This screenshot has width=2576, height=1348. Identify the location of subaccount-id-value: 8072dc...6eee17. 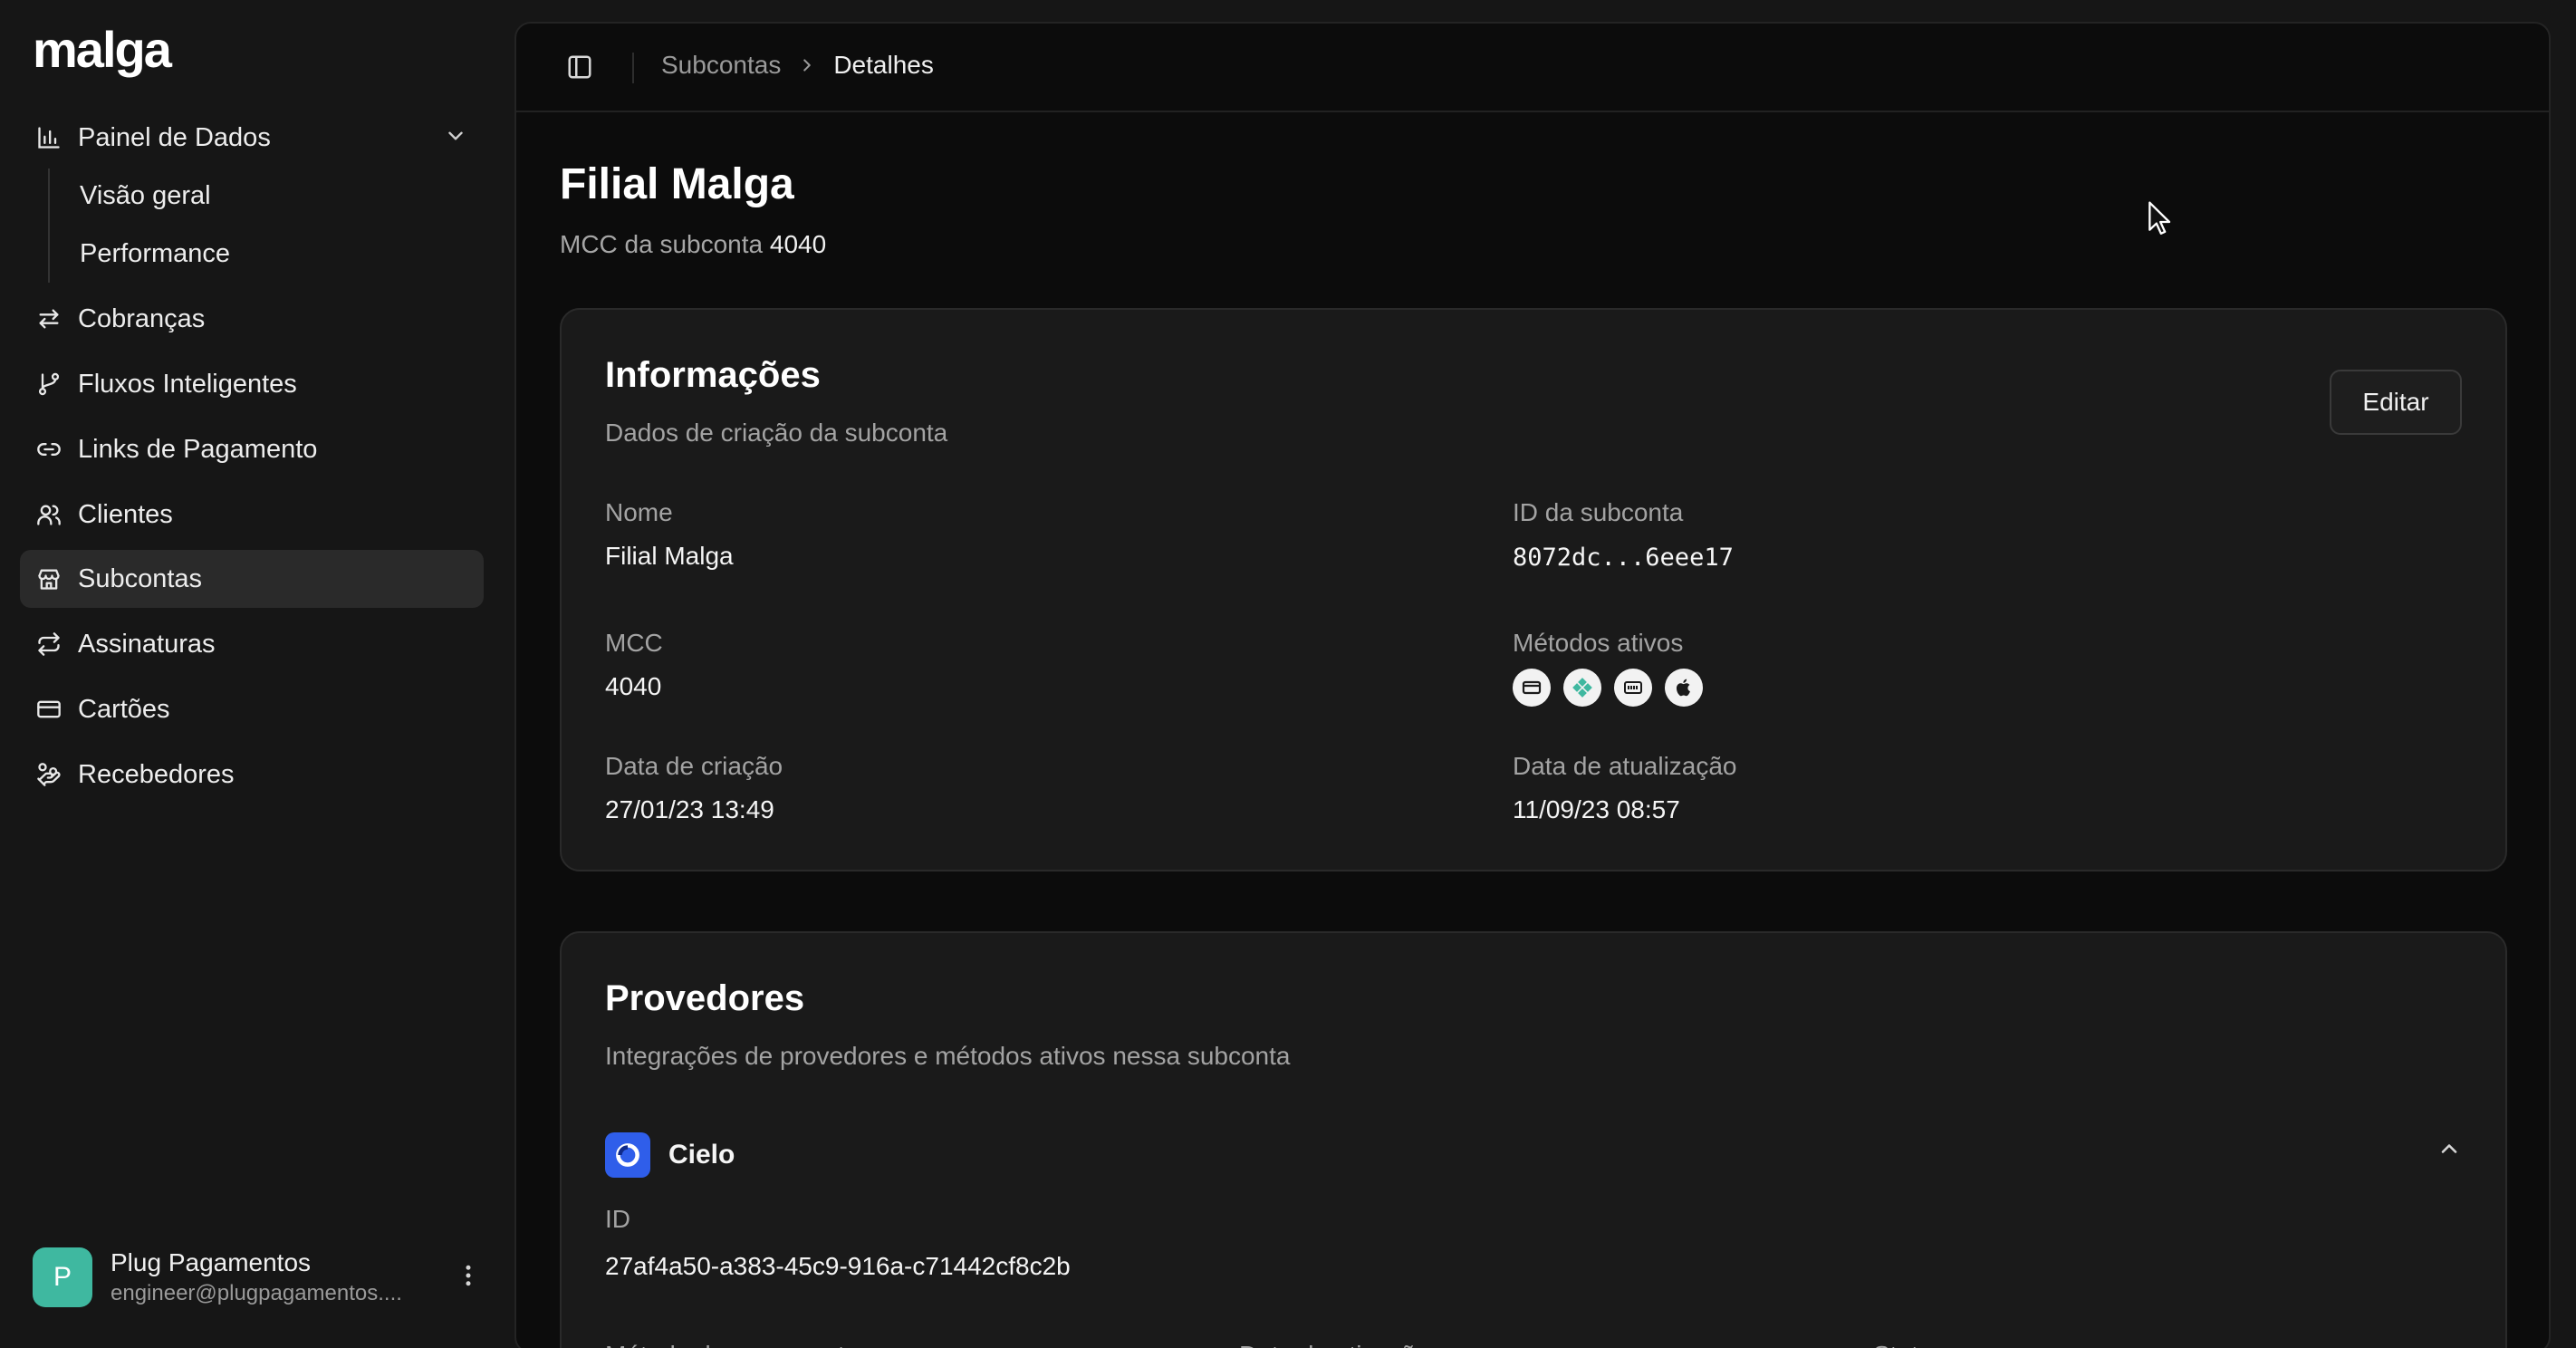
(1623, 558).